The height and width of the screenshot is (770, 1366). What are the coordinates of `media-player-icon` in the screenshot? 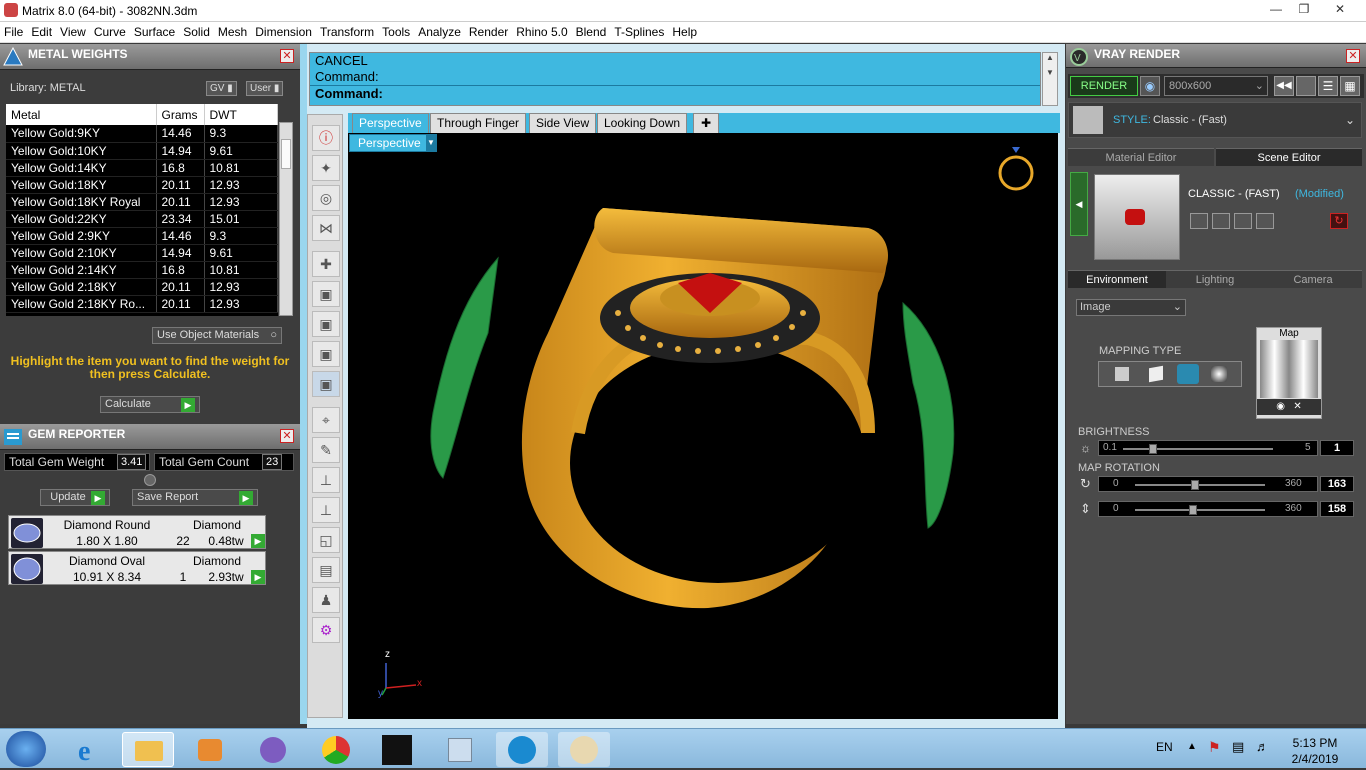 It's located at (210, 749).